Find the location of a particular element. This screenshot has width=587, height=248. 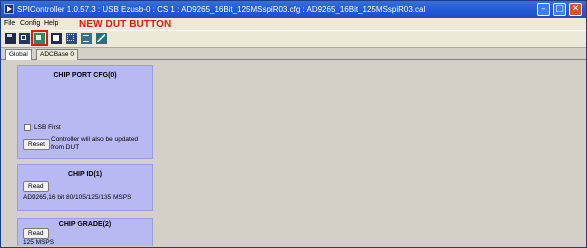

reset-button: Reset is located at coordinates (36, 144).